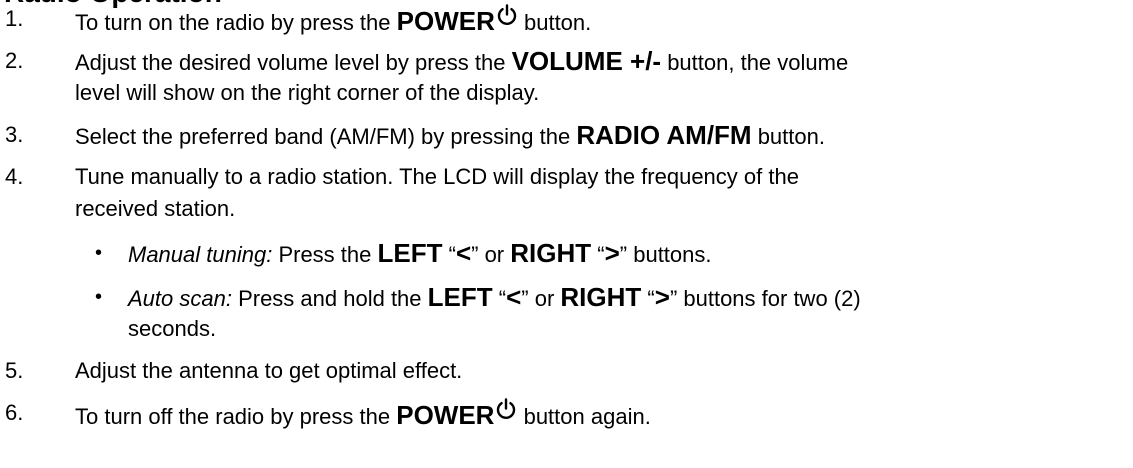 This screenshot has height=468, width=1133. What do you see at coordinates (14, 60) in the screenshot?
I see `step-number: 2.` at bounding box center [14, 60].